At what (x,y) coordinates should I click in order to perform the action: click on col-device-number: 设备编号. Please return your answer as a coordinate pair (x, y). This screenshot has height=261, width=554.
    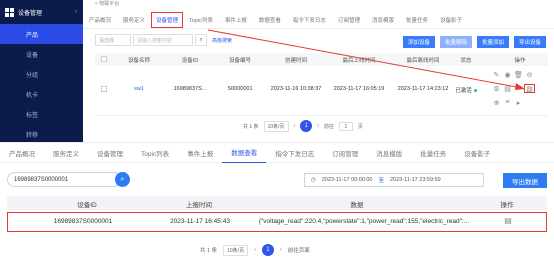
    Looking at the image, I should click on (239, 60).